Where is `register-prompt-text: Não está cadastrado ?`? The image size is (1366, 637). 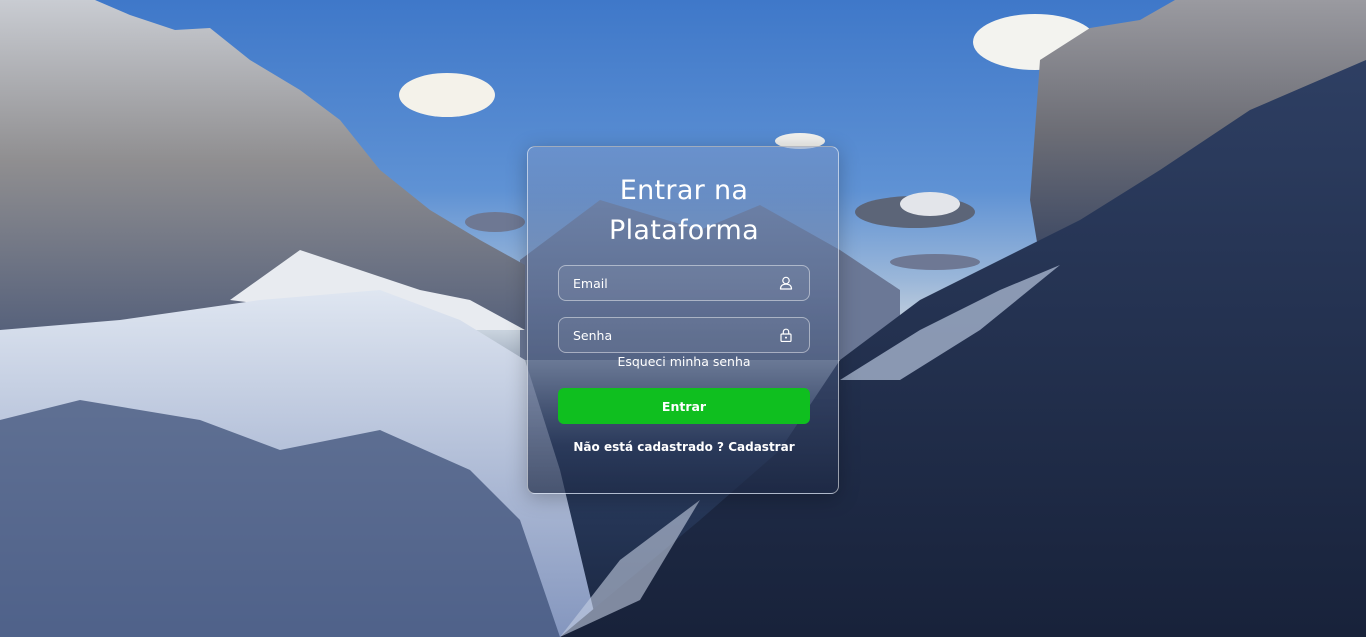 register-prompt-text: Não está cadastrado ? is located at coordinates (649, 447).